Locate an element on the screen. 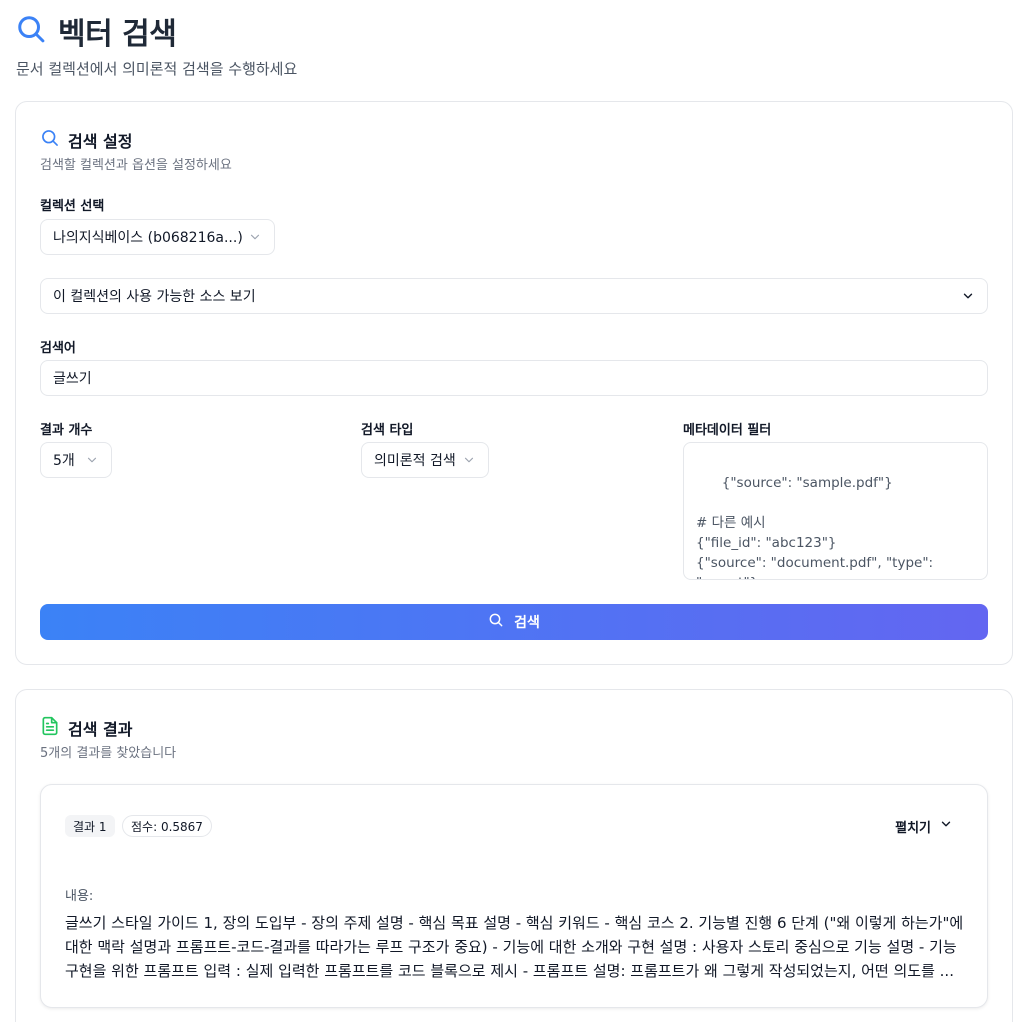  results-summary: 5개의 결과를 찾았습니다 is located at coordinates (108, 753).